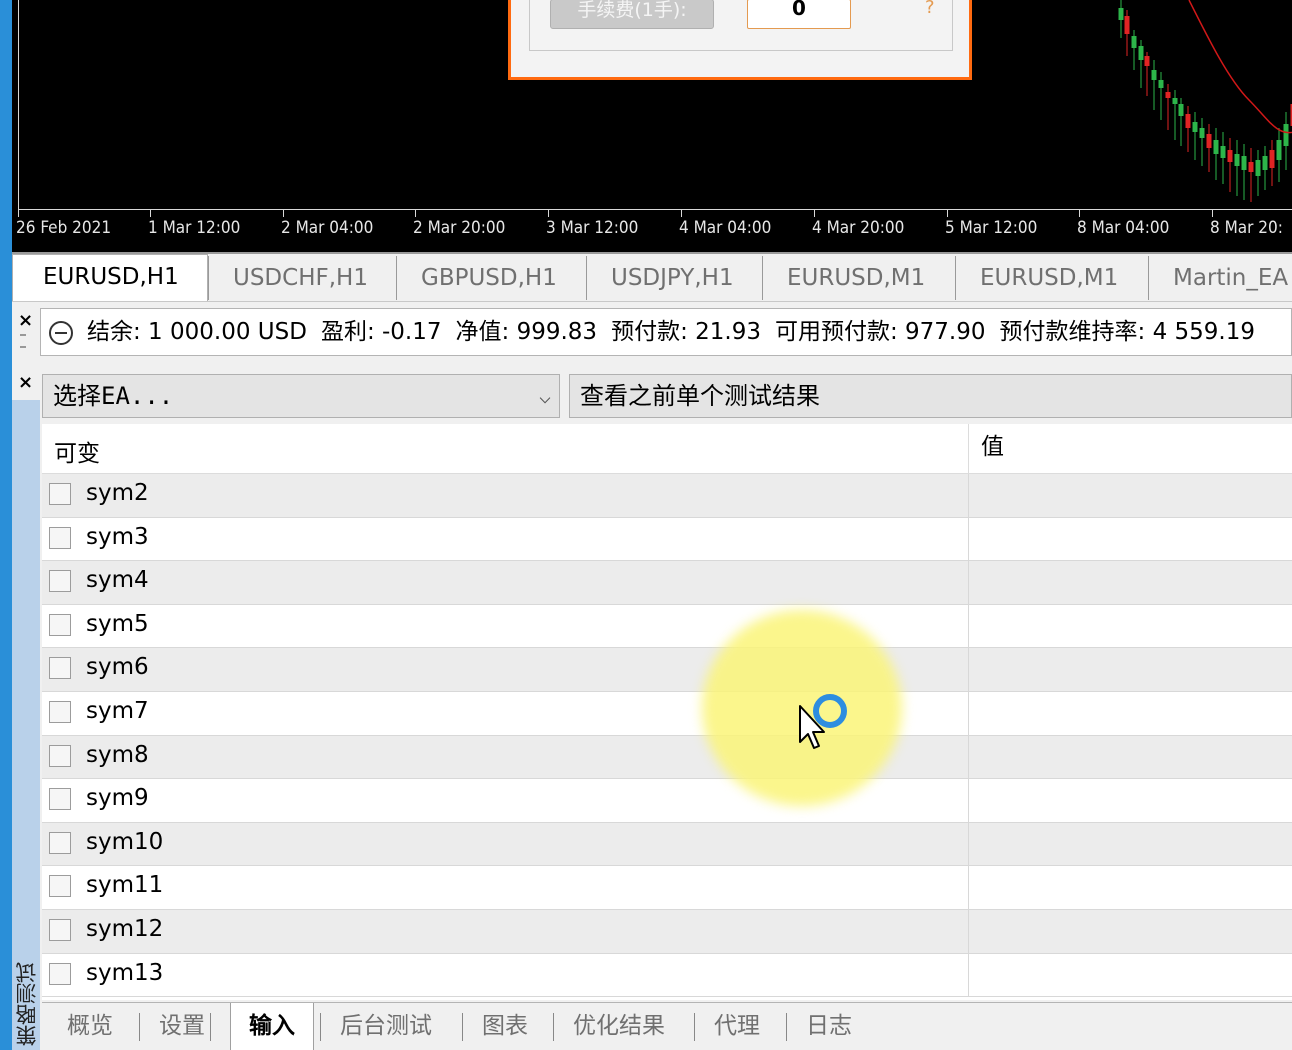 This screenshot has height=1050, width=1292. I want to click on chevron-down-icon: ⌵, so click(545, 396).